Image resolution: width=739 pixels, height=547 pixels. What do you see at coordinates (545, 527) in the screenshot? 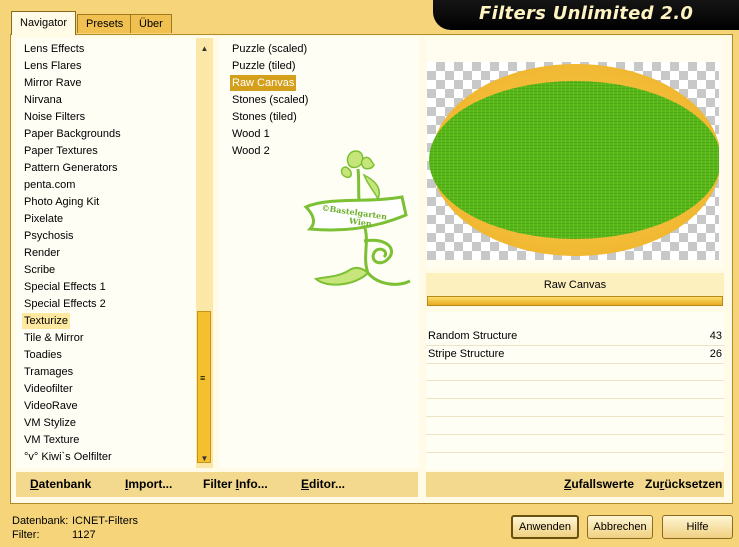
I see `apply-button: Anwenden` at bounding box center [545, 527].